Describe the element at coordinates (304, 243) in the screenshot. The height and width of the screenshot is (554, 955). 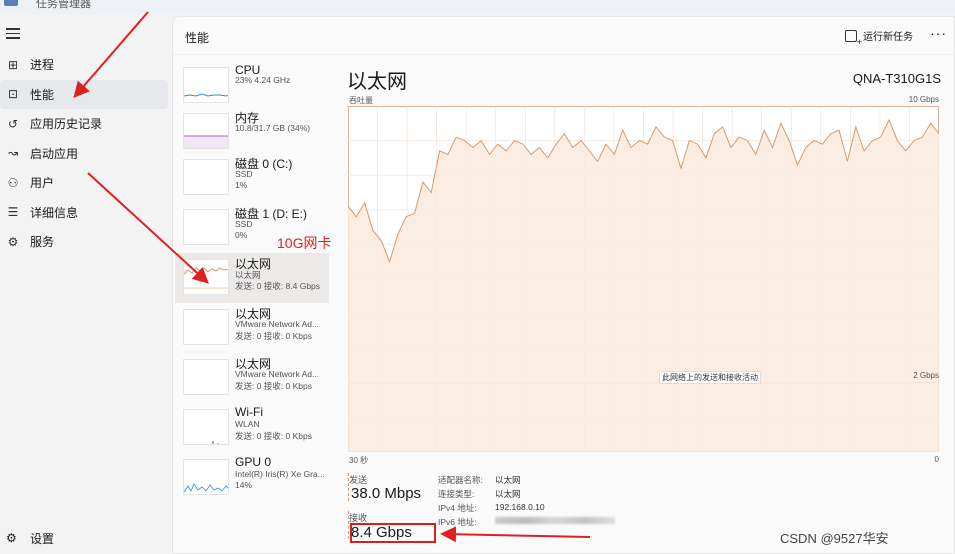
I see `annotation-10g-nic: 10G网卡` at that location.